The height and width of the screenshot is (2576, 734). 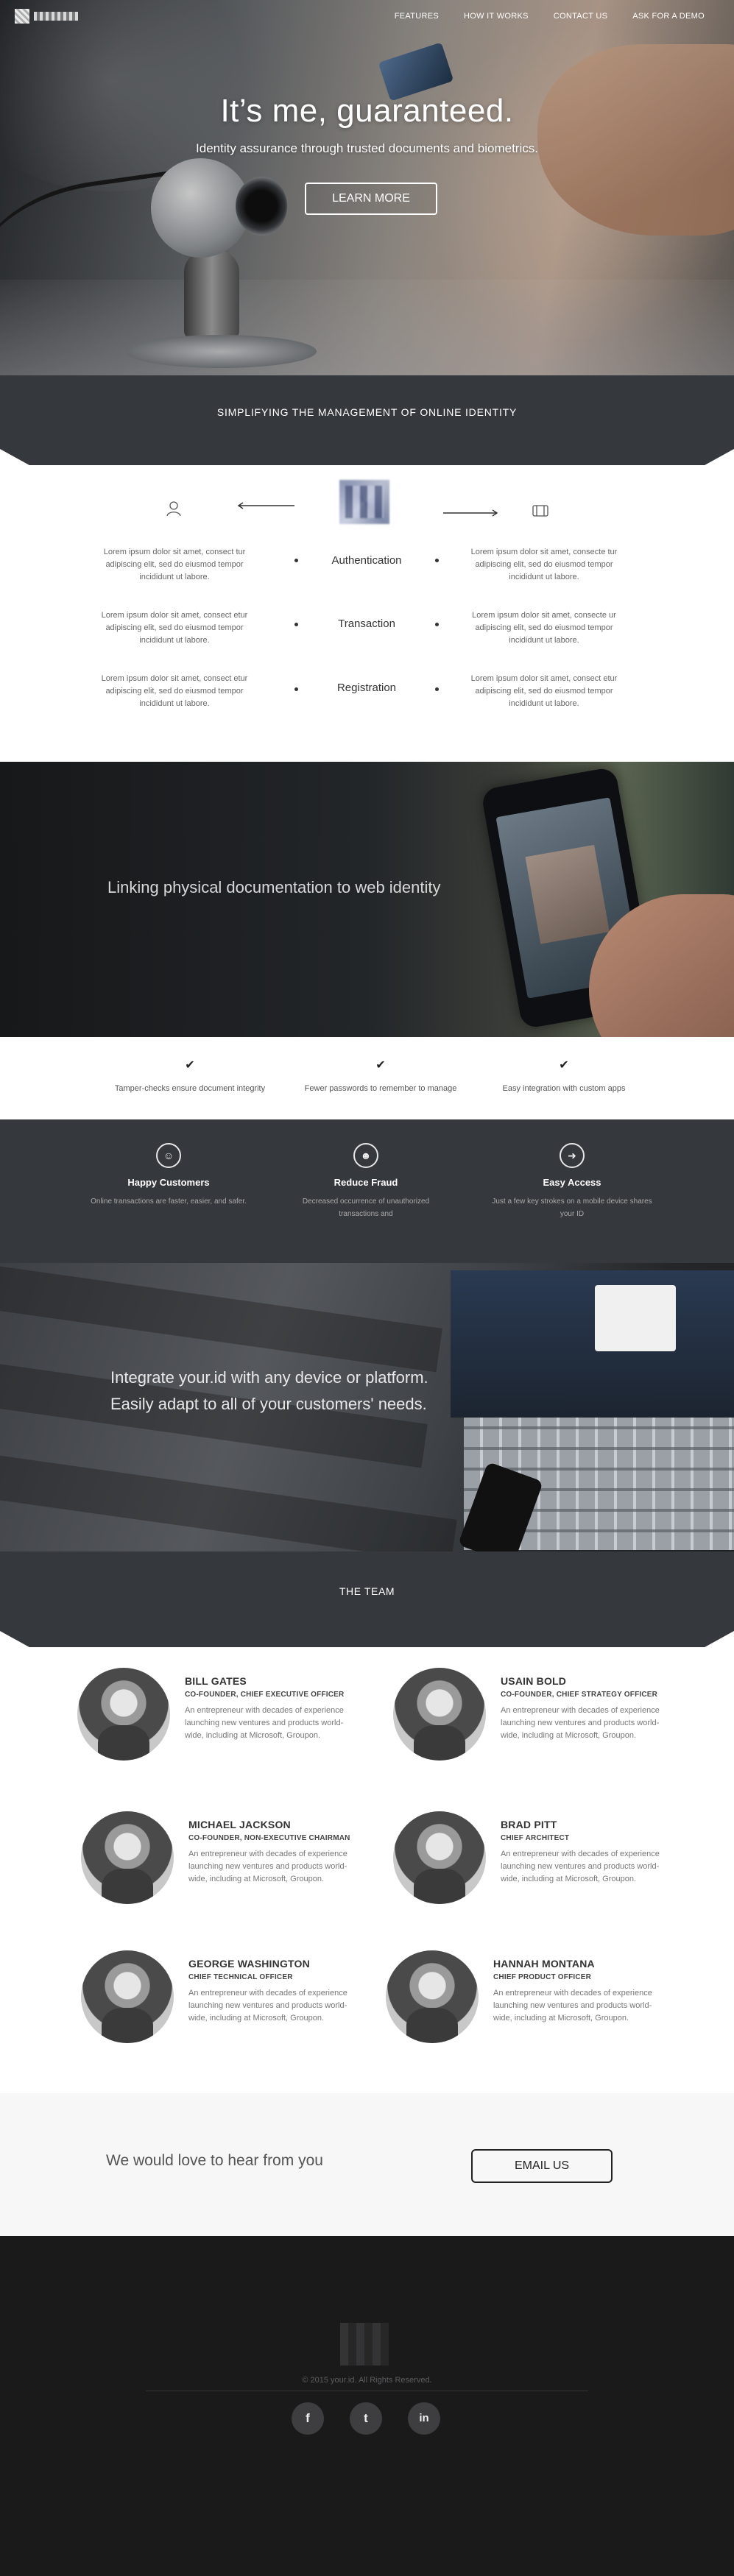 I want to click on contact-section: We would love to hear from you EMAIL US, so click(x=367, y=2164).